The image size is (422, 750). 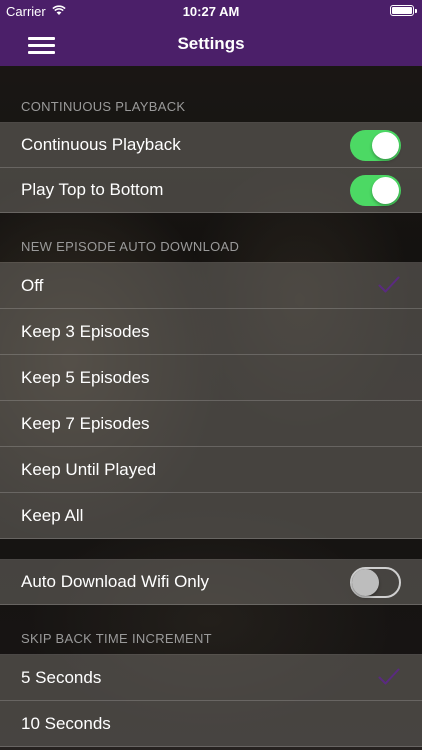 What do you see at coordinates (85, 331) in the screenshot?
I see `row-label: Keep 3 Episodes` at bounding box center [85, 331].